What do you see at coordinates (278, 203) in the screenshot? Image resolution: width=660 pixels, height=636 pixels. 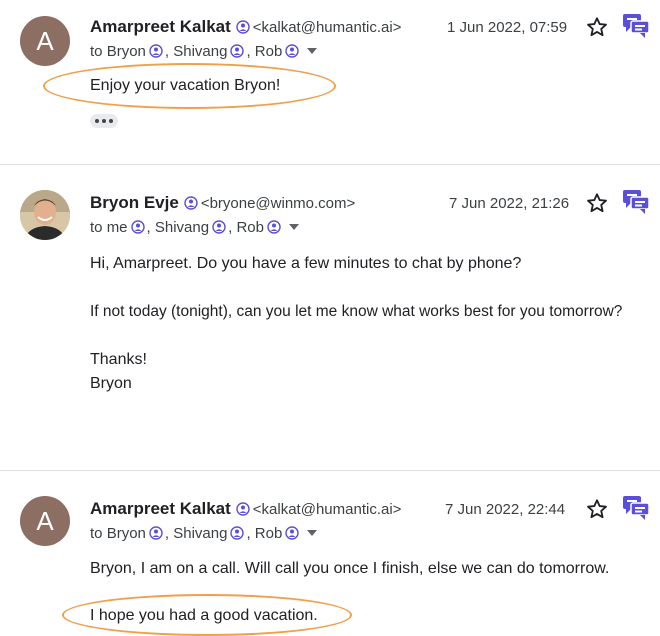 I see `sender-email: <bryone@winmo.com>` at bounding box center [278, 203].